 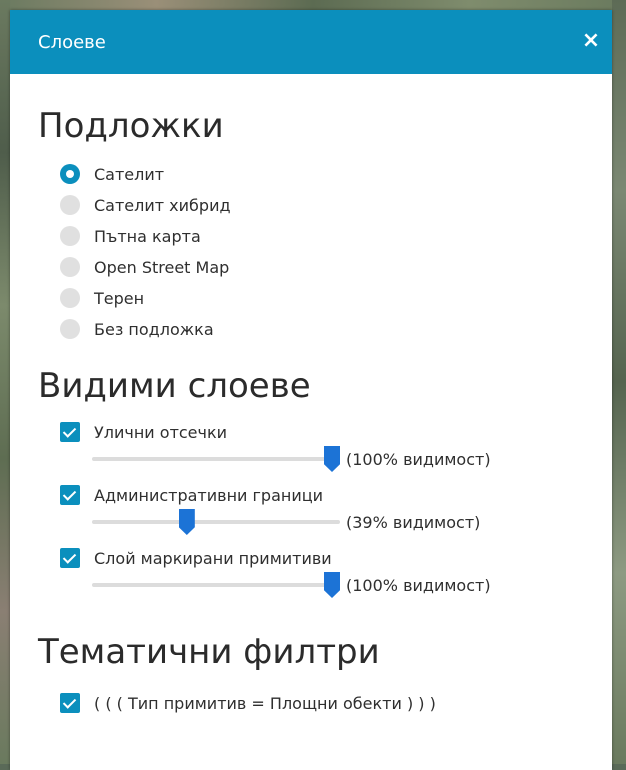 I want to click on basemap-option-label: Терен, so click(x=119, y=298).